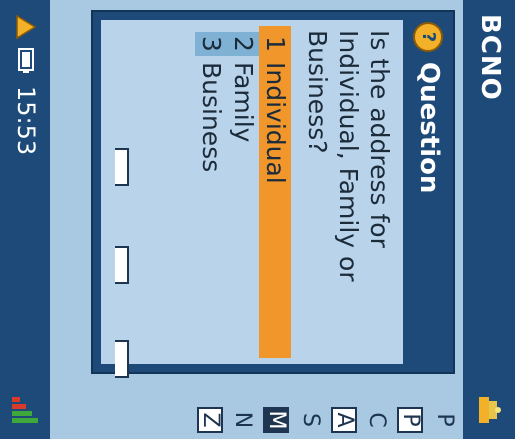  Describe the element at coordinates (242, 420) in the screenshot. I see `list-item: N` at that location.